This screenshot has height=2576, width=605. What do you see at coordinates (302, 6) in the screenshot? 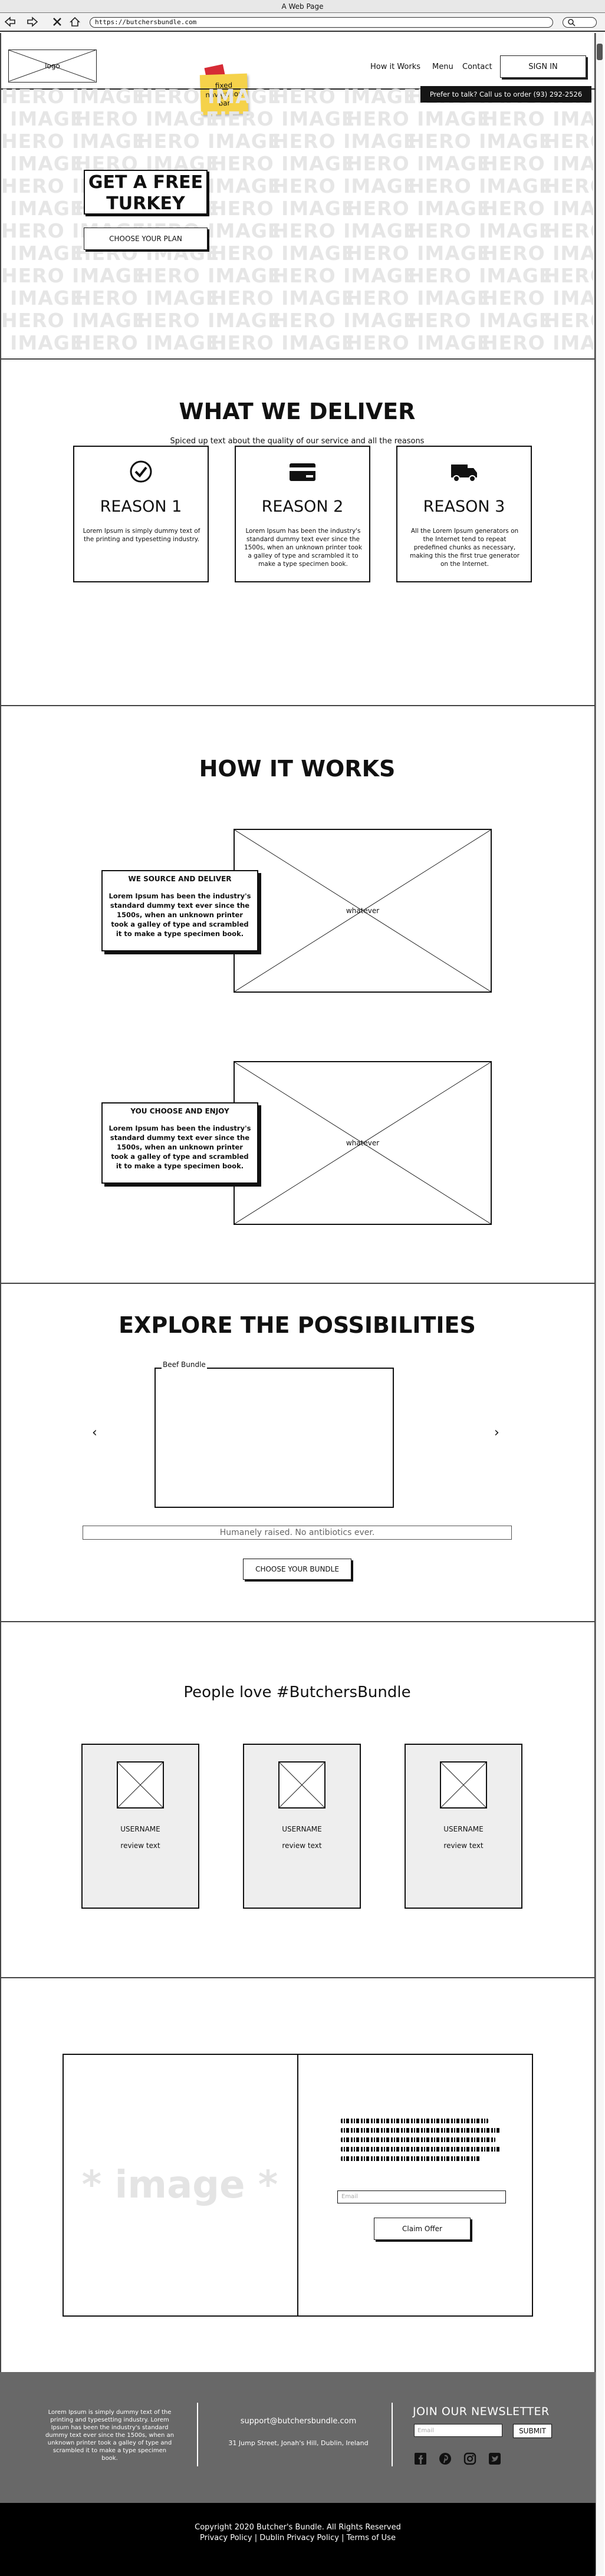
I see `window-title: A Web Page` at bounding box center [302, 6].